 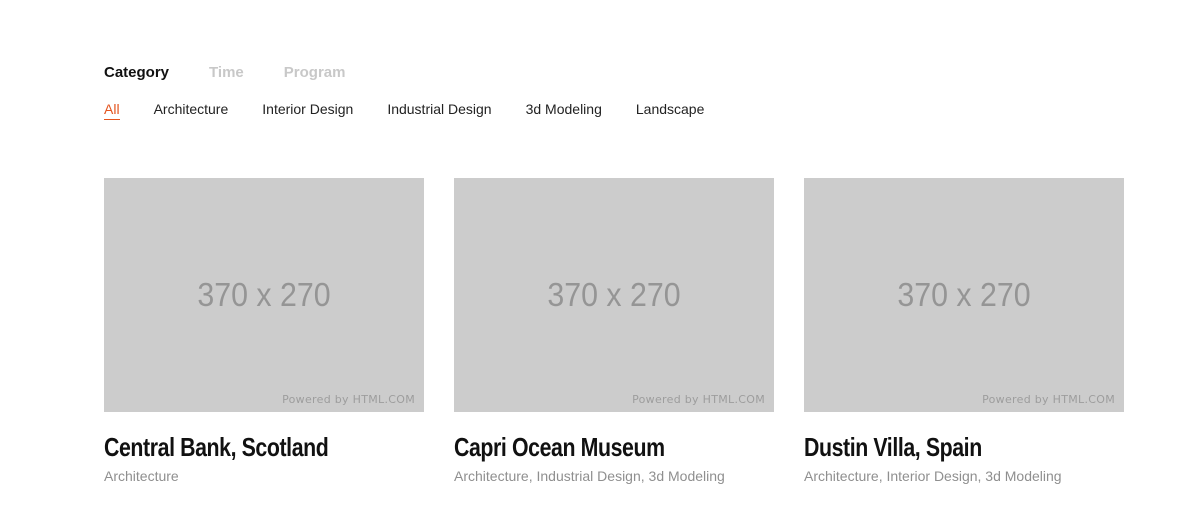 What do you see at coordinates (564, 110) in the screenshot?
I see `filter-3d-modeling: 3d Modeling` at bounding box center [564, 110].